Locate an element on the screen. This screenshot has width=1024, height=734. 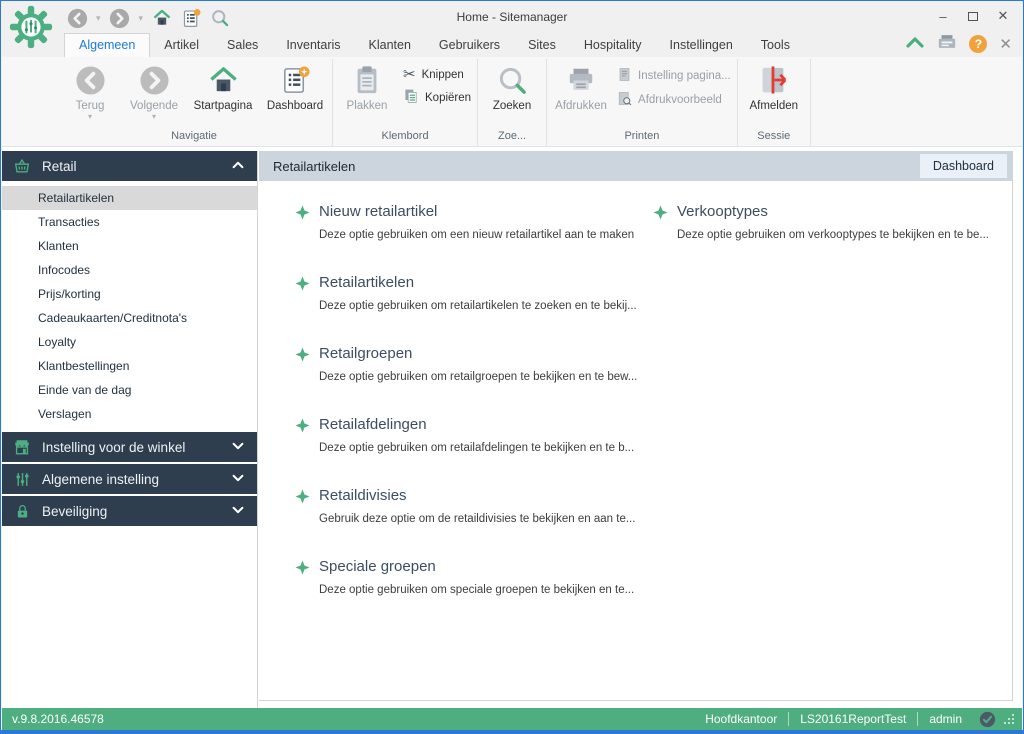
search-large-icon is located at coordinates (512, 80).